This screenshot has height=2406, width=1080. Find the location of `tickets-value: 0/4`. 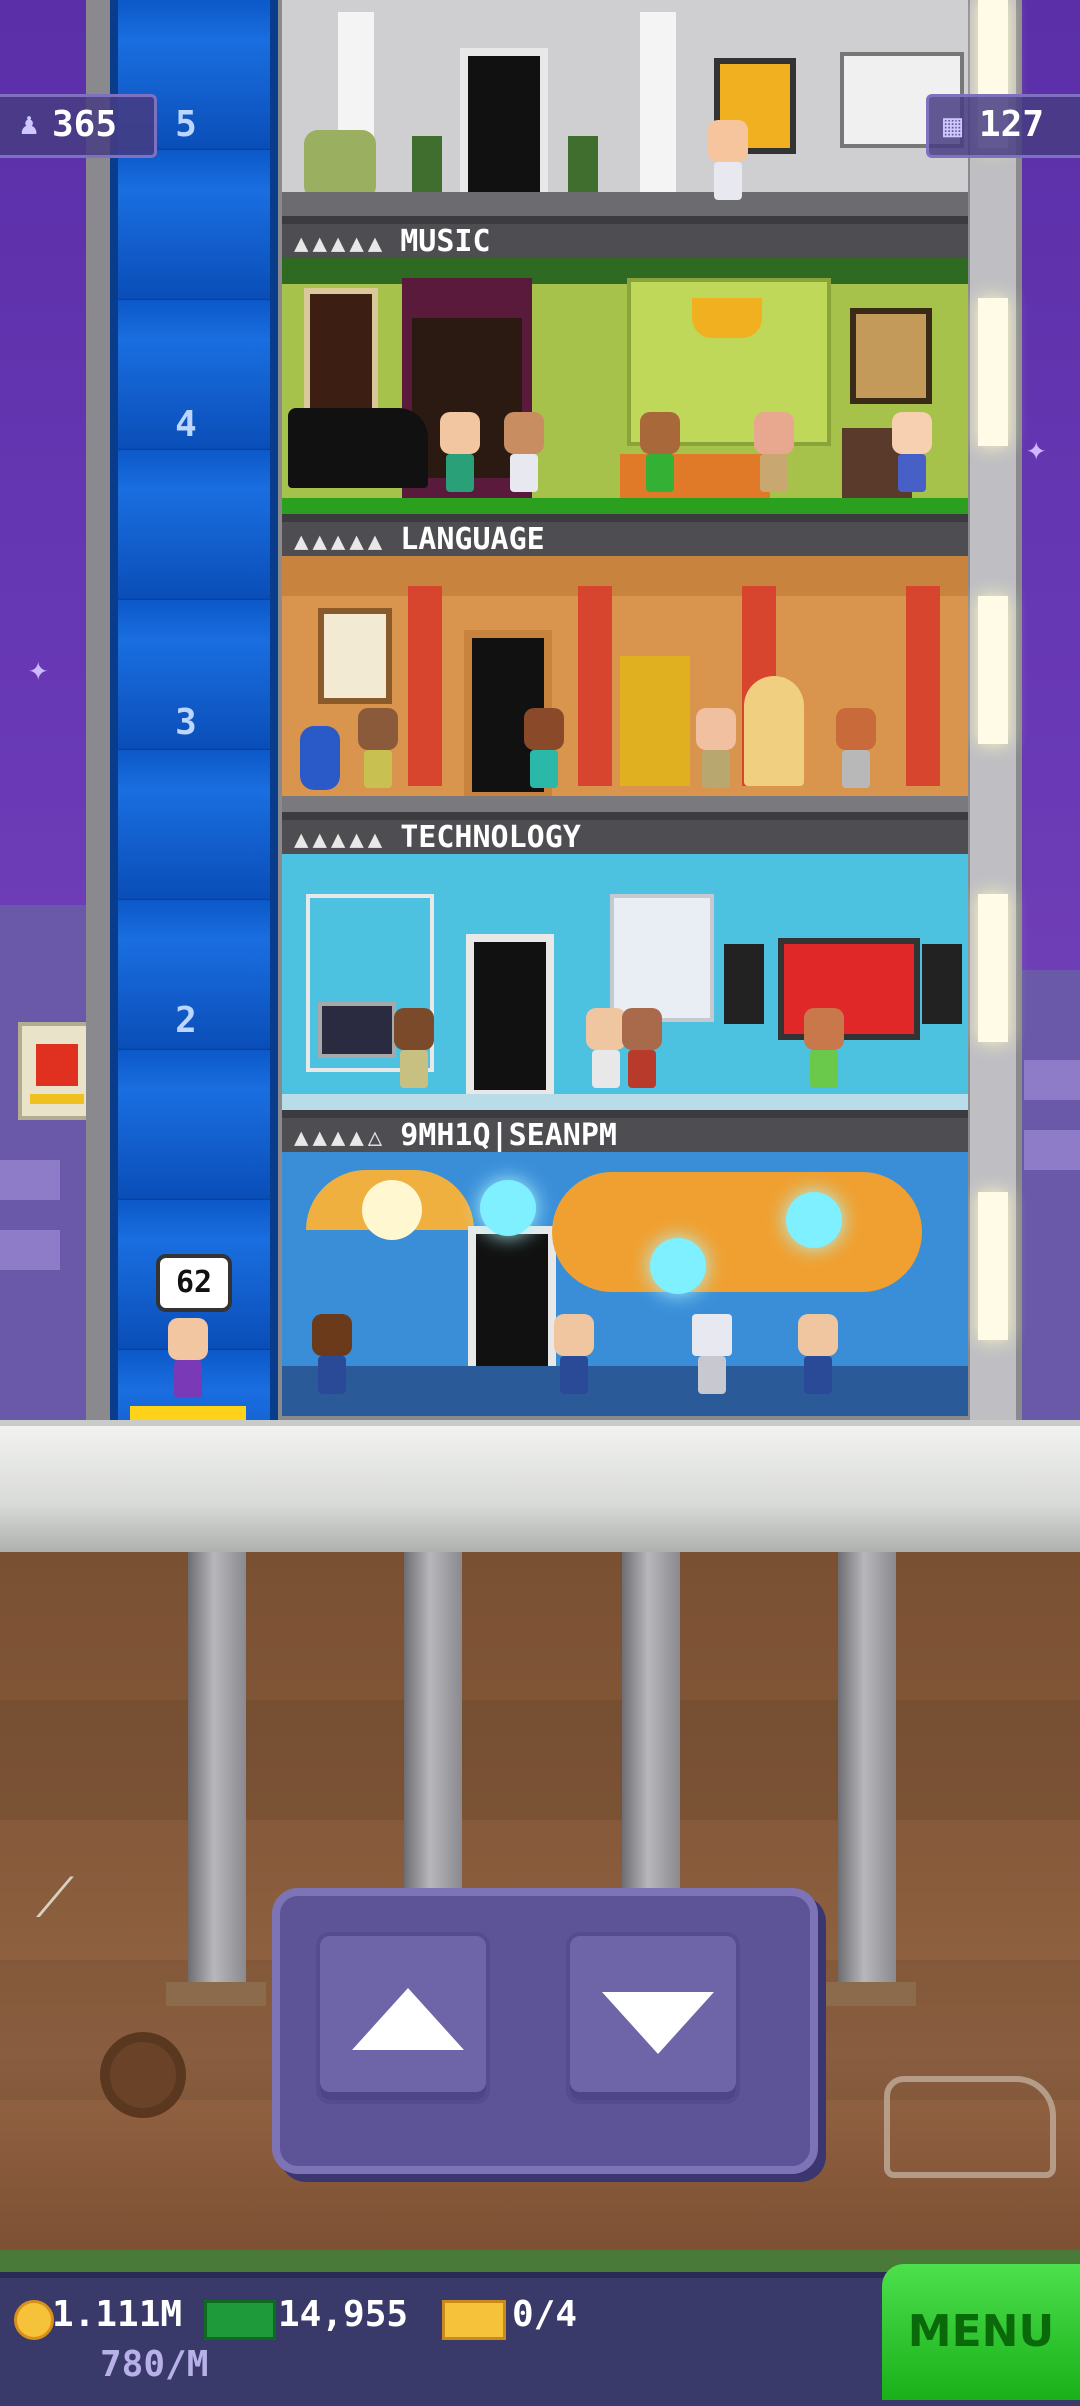

tickets-value: 0/4 is located at coordinates (544, 2314).